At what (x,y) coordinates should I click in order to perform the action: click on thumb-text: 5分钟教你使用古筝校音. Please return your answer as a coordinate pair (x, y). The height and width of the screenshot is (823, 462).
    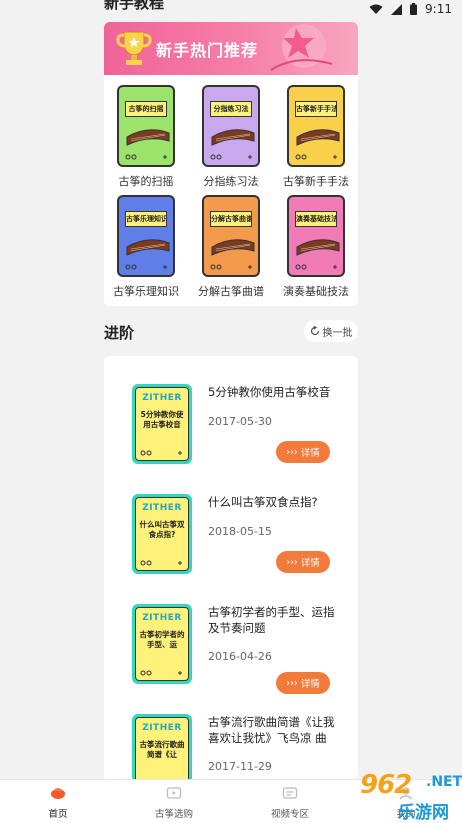
    Looking at the image, I should click on (162, 419).